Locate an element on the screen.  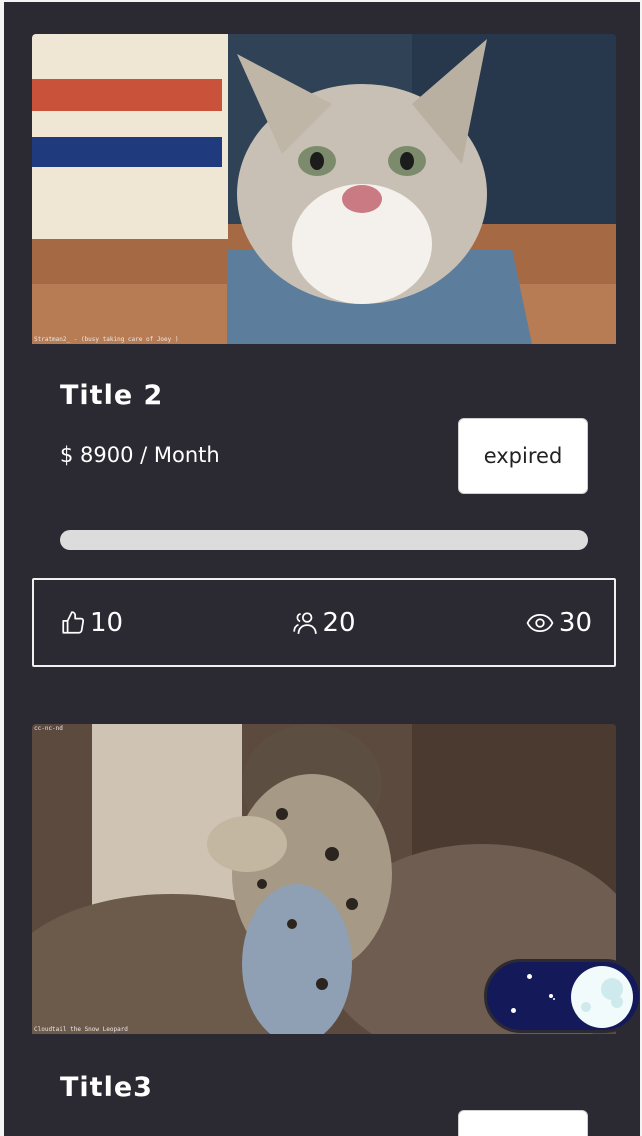
card-title: Title3 is located at coordinates (106, 1087).